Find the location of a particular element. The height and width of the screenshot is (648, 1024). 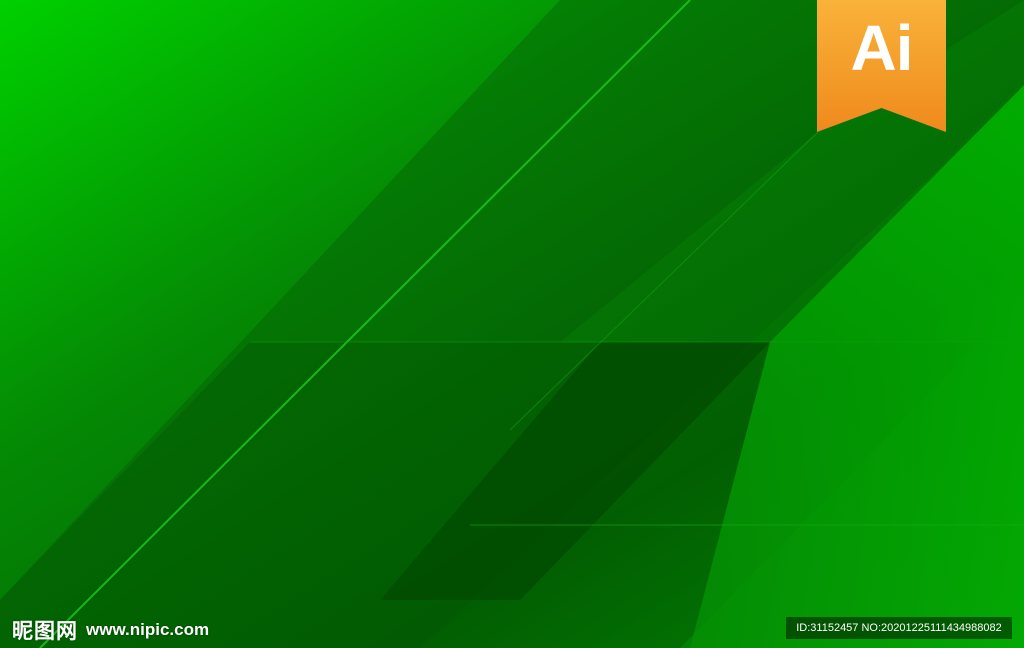

site-watermark: 昵图网 www.nipic.com is located at coordinates (110, 630).